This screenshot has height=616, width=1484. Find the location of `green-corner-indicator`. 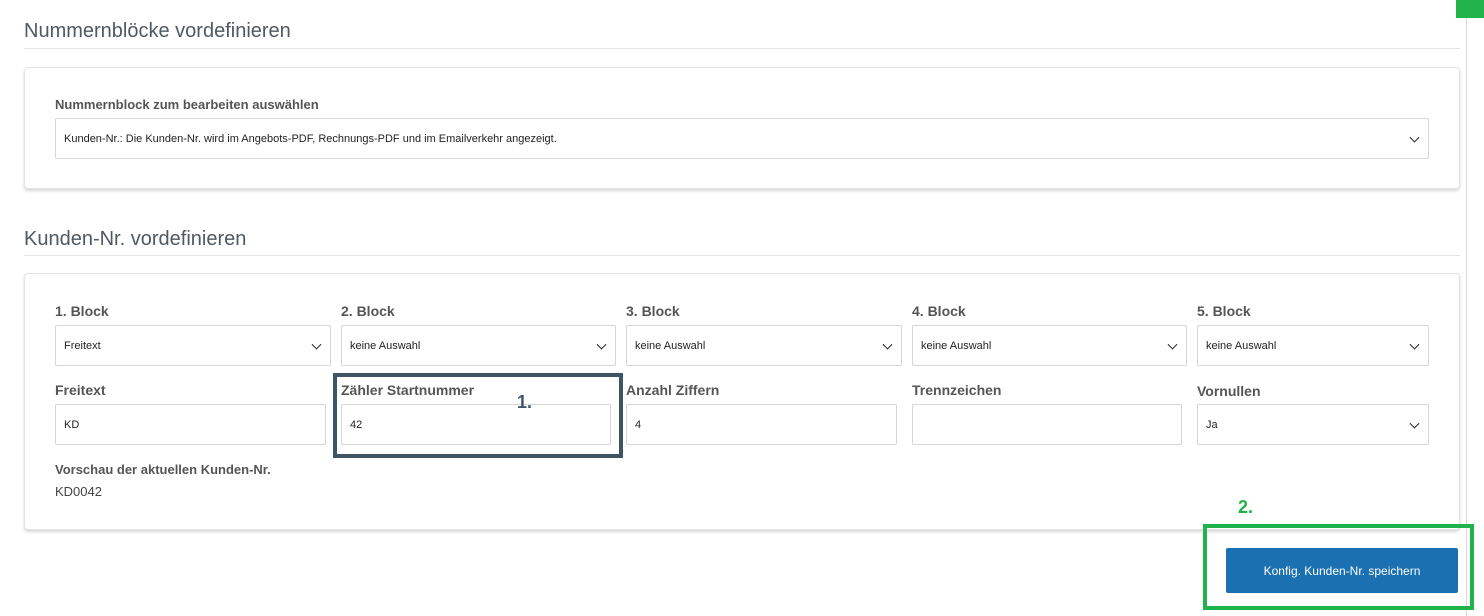

green-corner-indicator is located at coordinates (1470, 9).